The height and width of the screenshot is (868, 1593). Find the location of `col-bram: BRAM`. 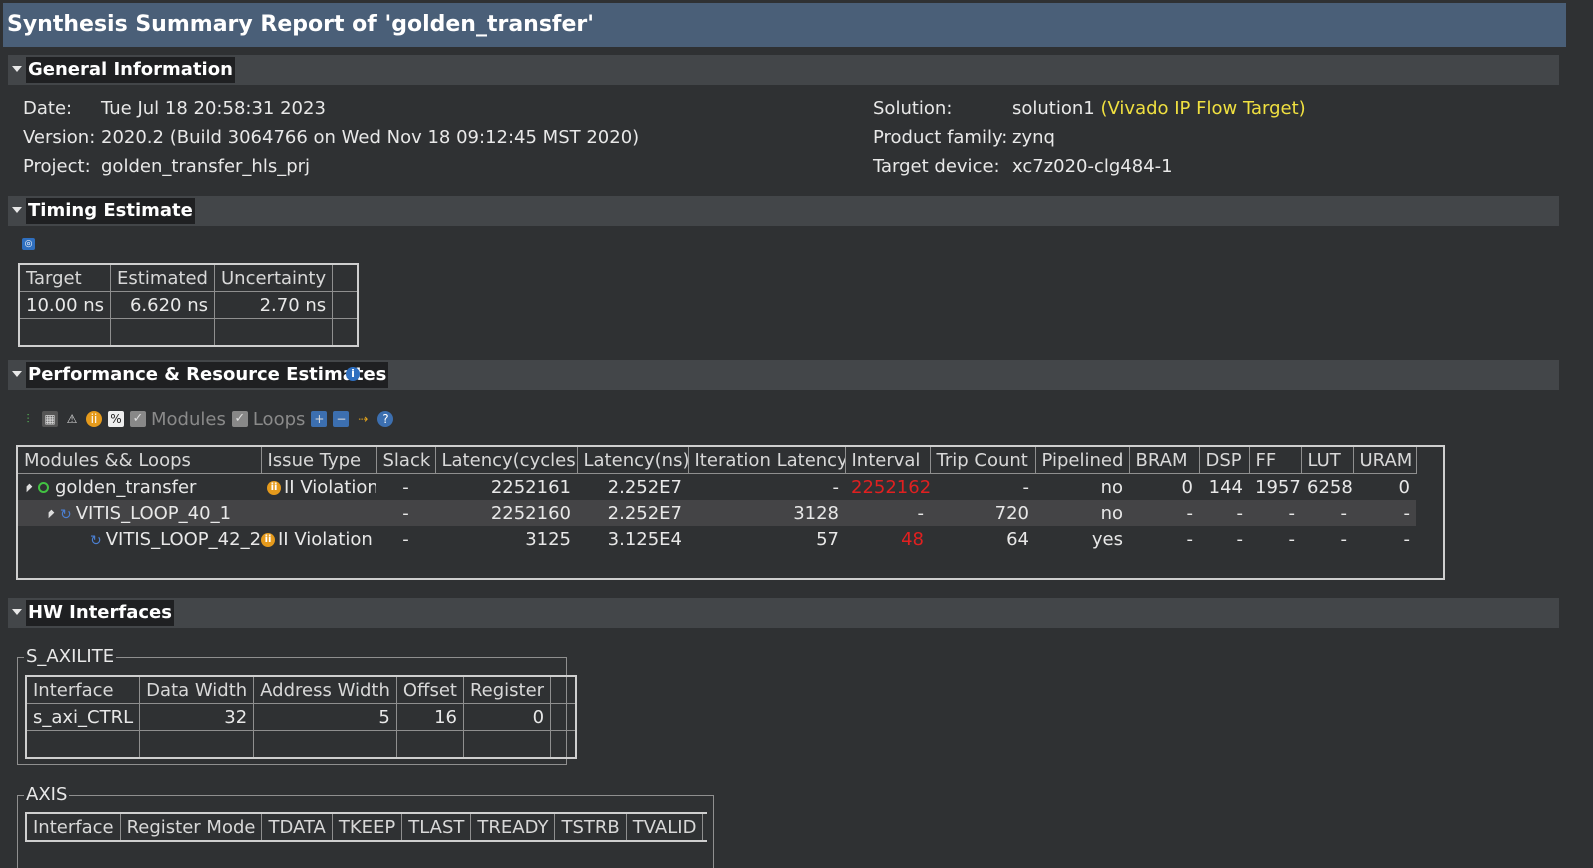

col-bram: BRAM is located at coordinates (1164, 460).